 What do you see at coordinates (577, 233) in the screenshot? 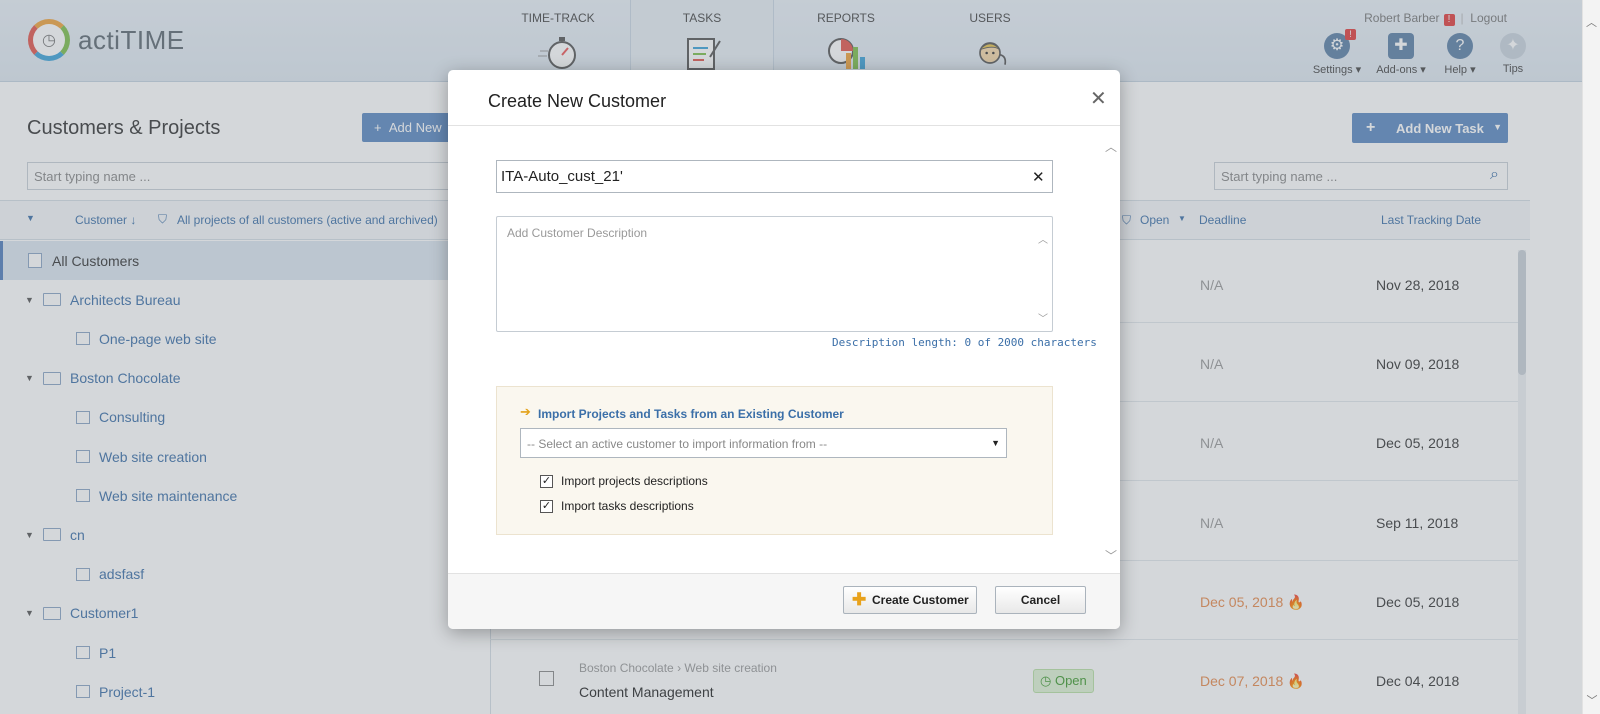
I see `description-placeholder: Add Customer Description` at bounding box center [577, 233].